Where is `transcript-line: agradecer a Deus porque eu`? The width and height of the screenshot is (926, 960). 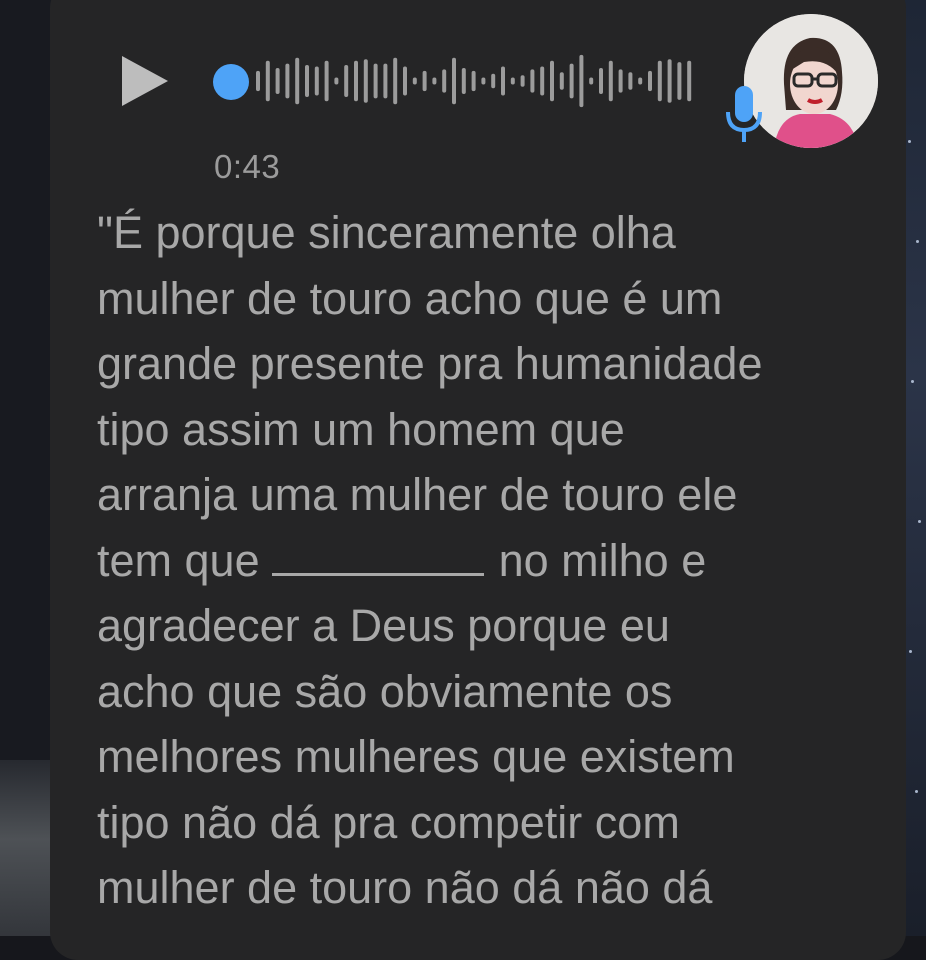
transcript-line: agradecer a Deus porque eu is located at coordinates (383, 625).